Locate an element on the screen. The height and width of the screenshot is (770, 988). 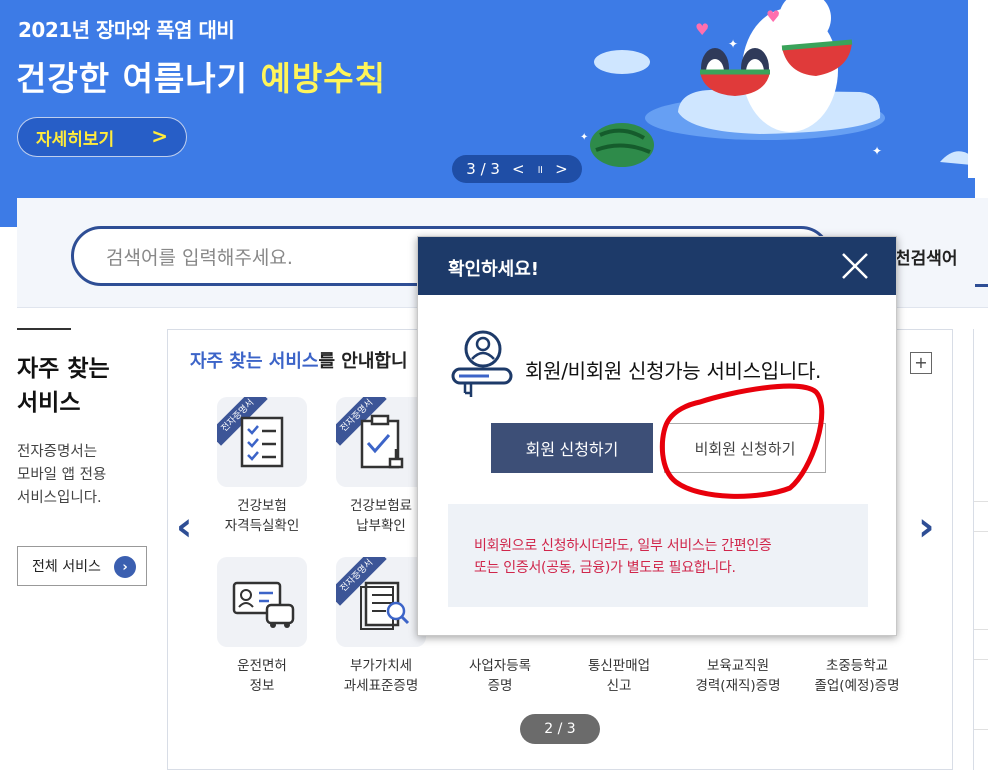
service-label-line2: 경력(재직)증명 is located at coordinates (738, 686).